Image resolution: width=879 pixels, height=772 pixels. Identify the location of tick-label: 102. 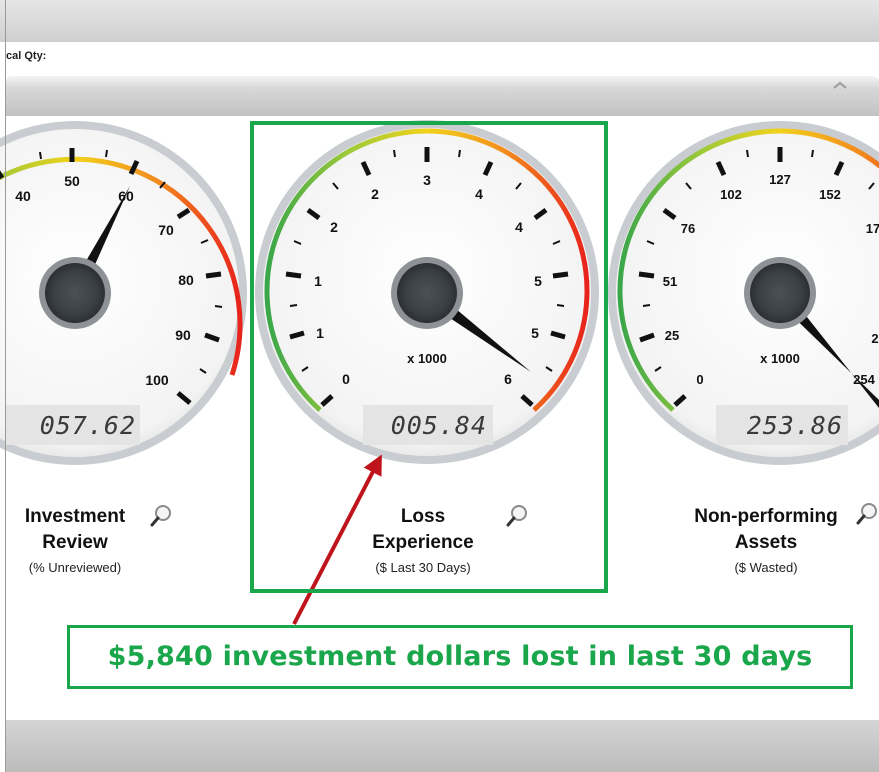
(731, 194).